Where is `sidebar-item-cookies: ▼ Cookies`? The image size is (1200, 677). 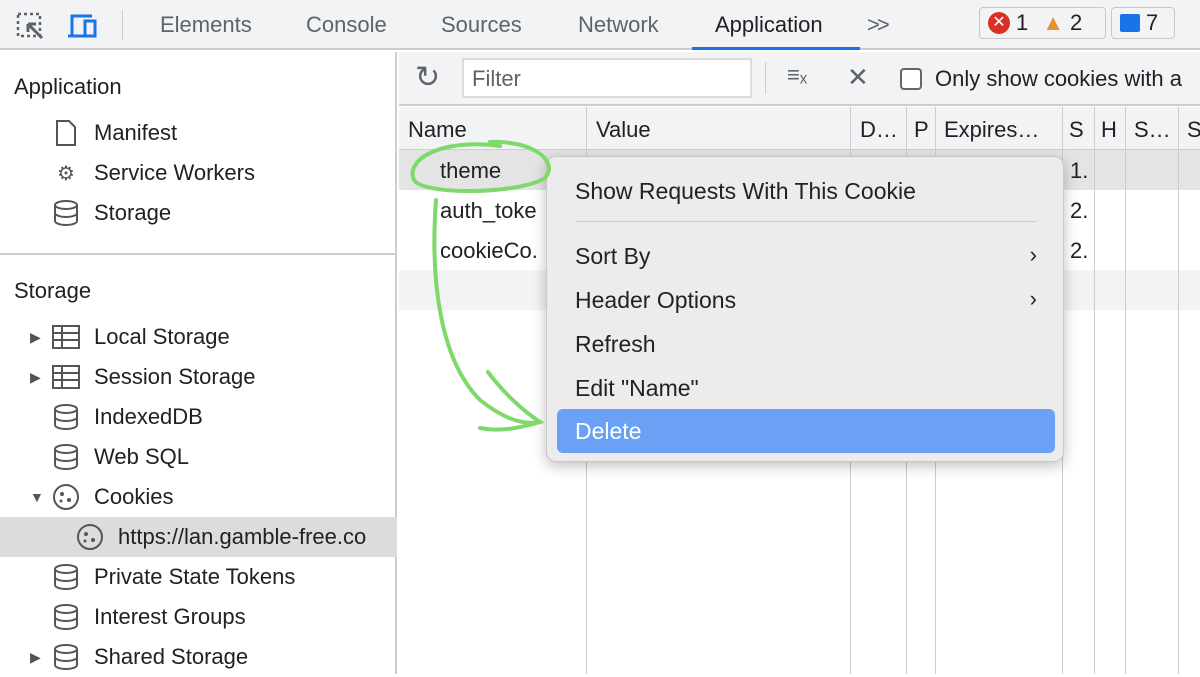
sidebar-item-cookies: ▼ Cookies is located at coordinates (198, 497).